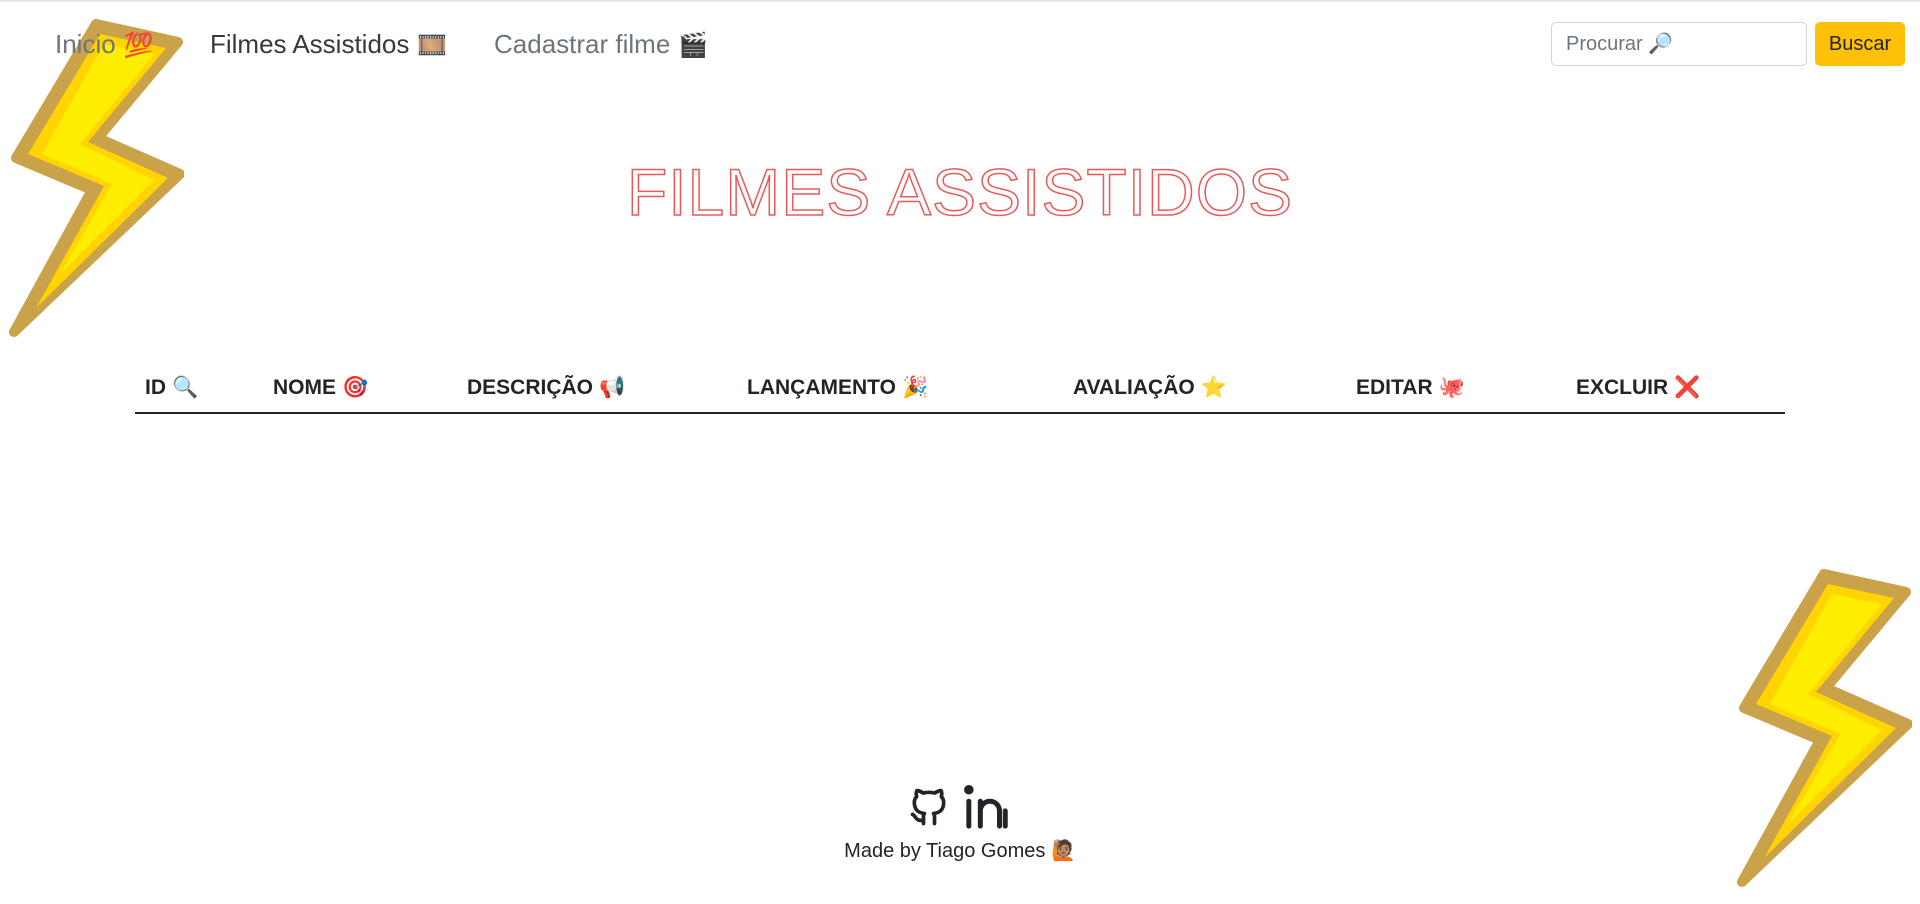  I want to click on nav-link-filmes-assistidos: Filmes Assistidos 🎞️, so click(328, 45).